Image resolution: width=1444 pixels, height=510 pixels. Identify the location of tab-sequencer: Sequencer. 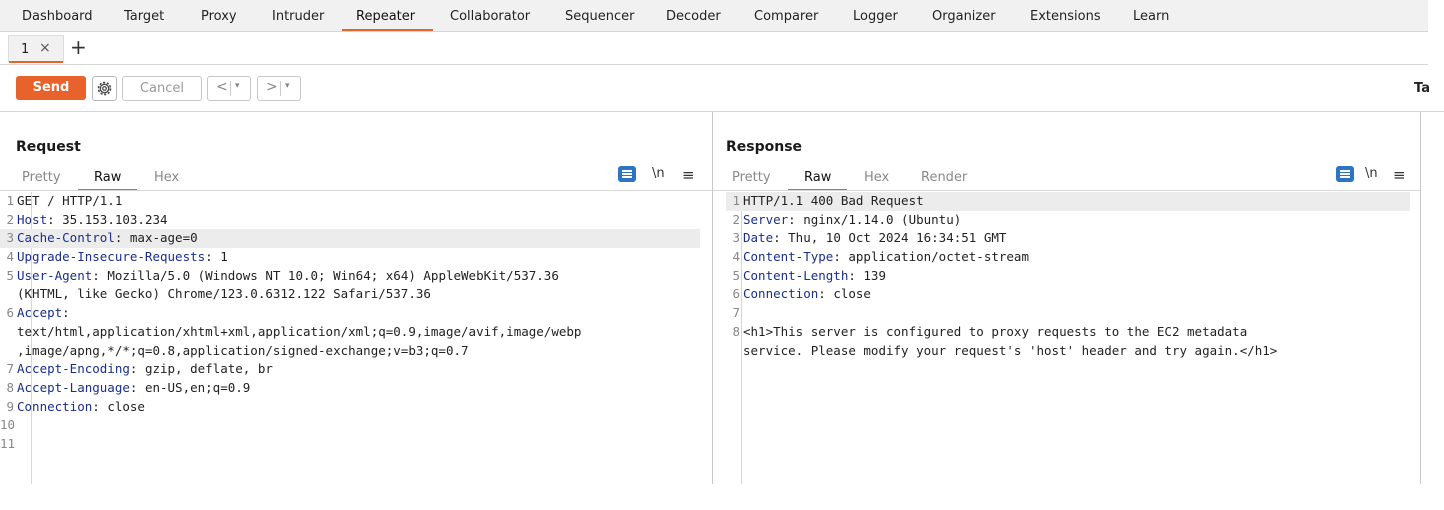
(599, 15).